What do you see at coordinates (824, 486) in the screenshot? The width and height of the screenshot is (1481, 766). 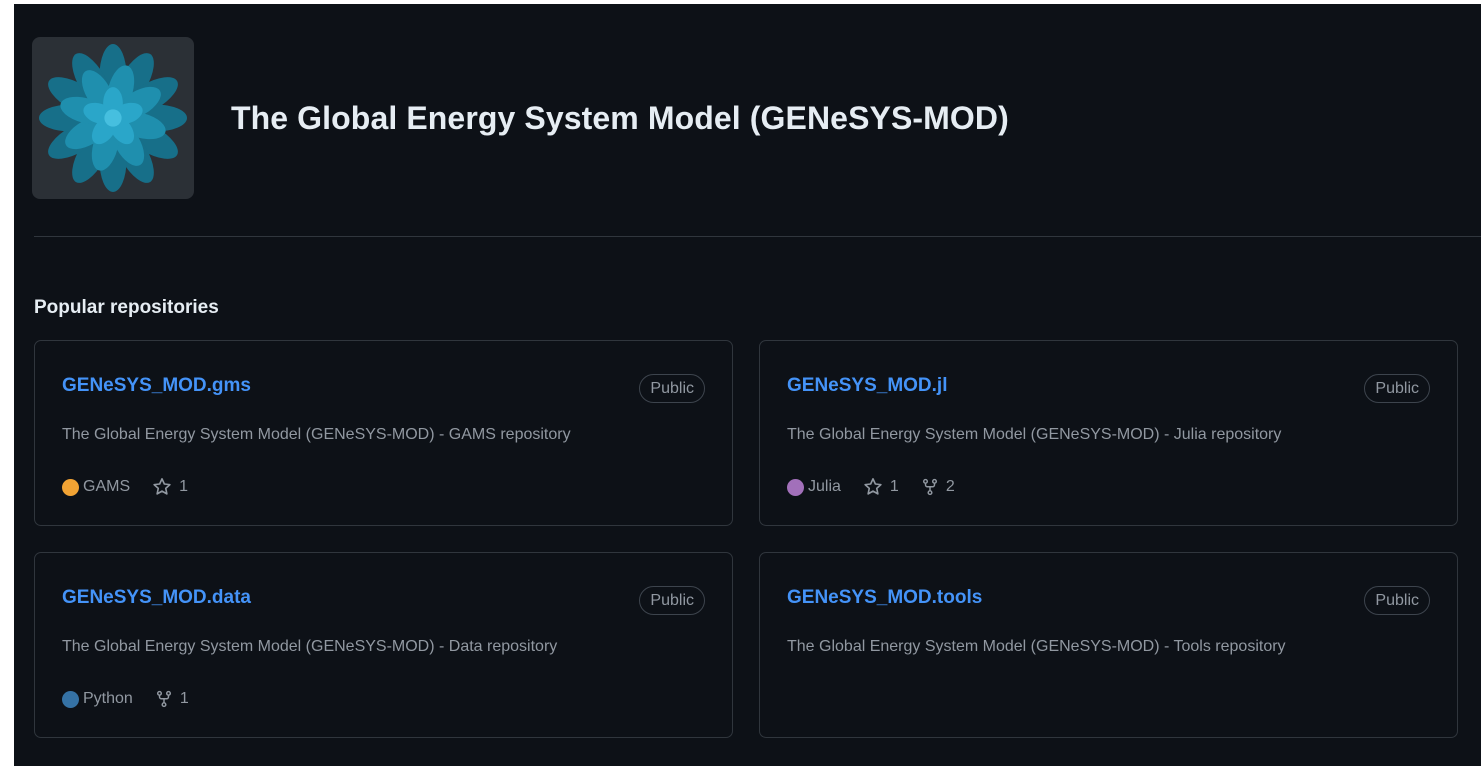 I see `language-name: Julia` at bounding box center [824, 486].